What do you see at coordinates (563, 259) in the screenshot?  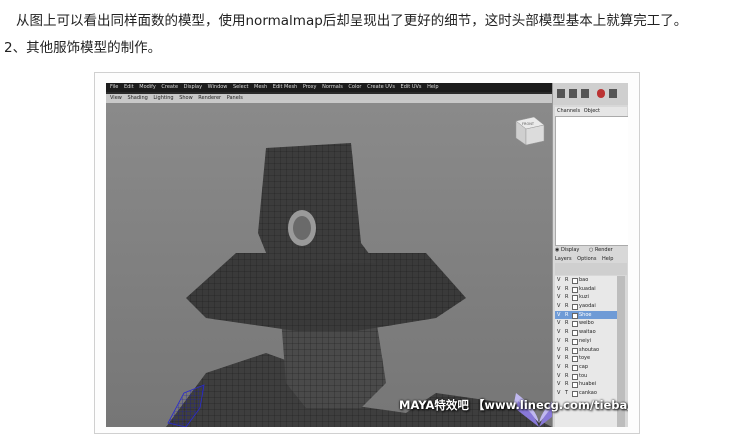 I see `layer-menu-layers: Layers` at bounding box center [563, 259].